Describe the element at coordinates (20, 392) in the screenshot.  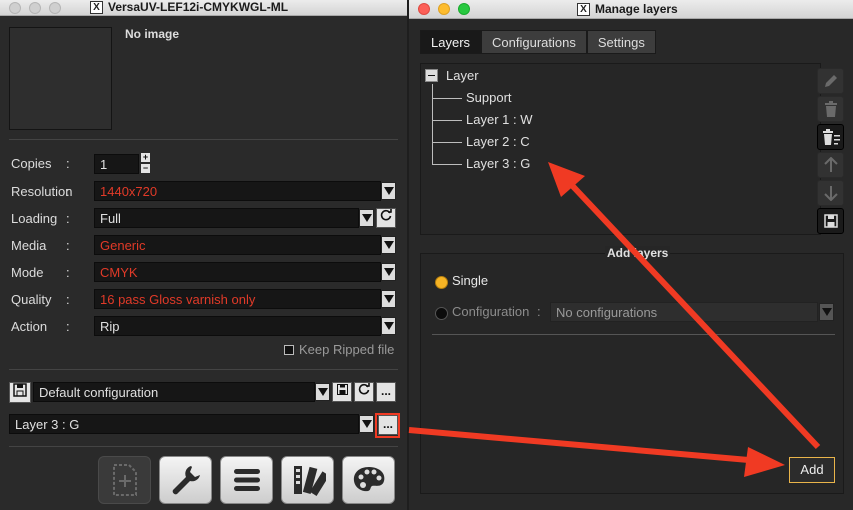
I see `save-config-icon` at that location.